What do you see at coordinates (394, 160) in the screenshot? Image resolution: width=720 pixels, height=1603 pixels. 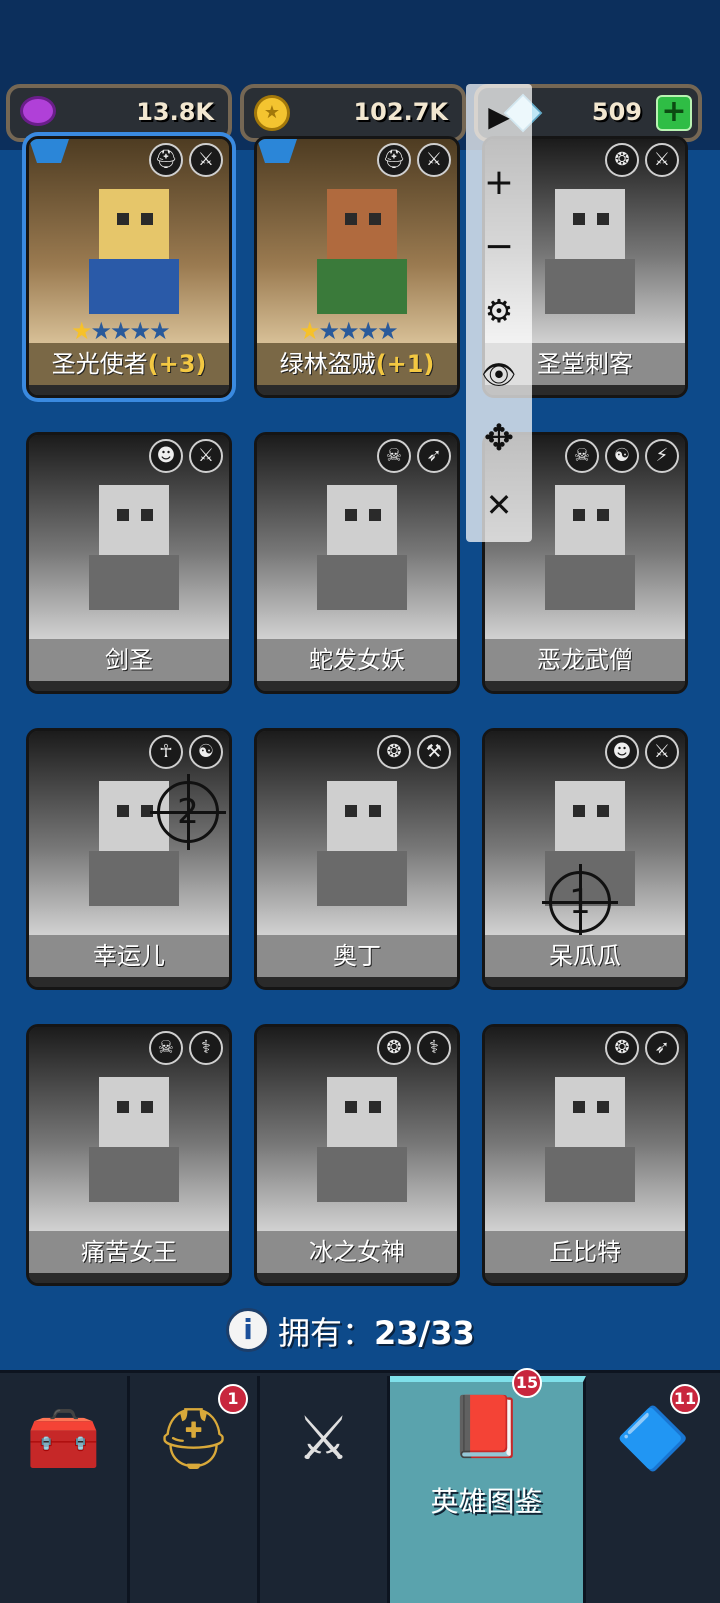 I see `hero-trait-icon: ⛑` at bounding box center [394, 160].